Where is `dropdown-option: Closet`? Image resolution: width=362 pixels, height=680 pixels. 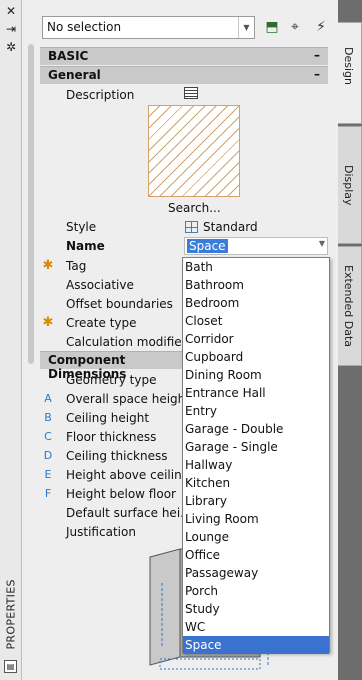
dropdown-option: Closet is located at coordinates (256, 321).